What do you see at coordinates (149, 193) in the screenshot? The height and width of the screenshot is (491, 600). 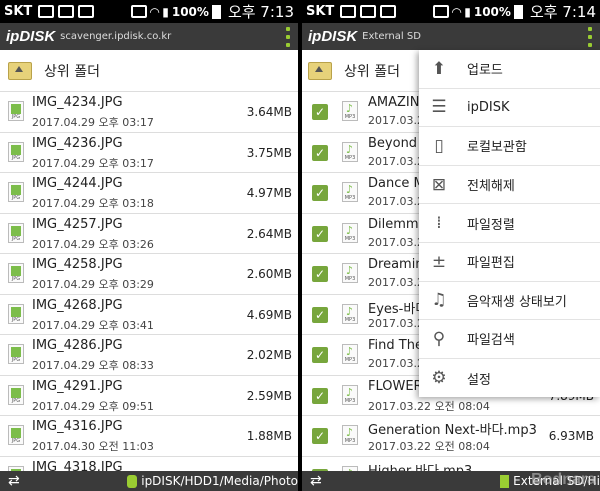 I see `file-row: IMG_4244.JPG 2017.04.29 오후 03:18 4.97MB` at bounding box center [149, 193].